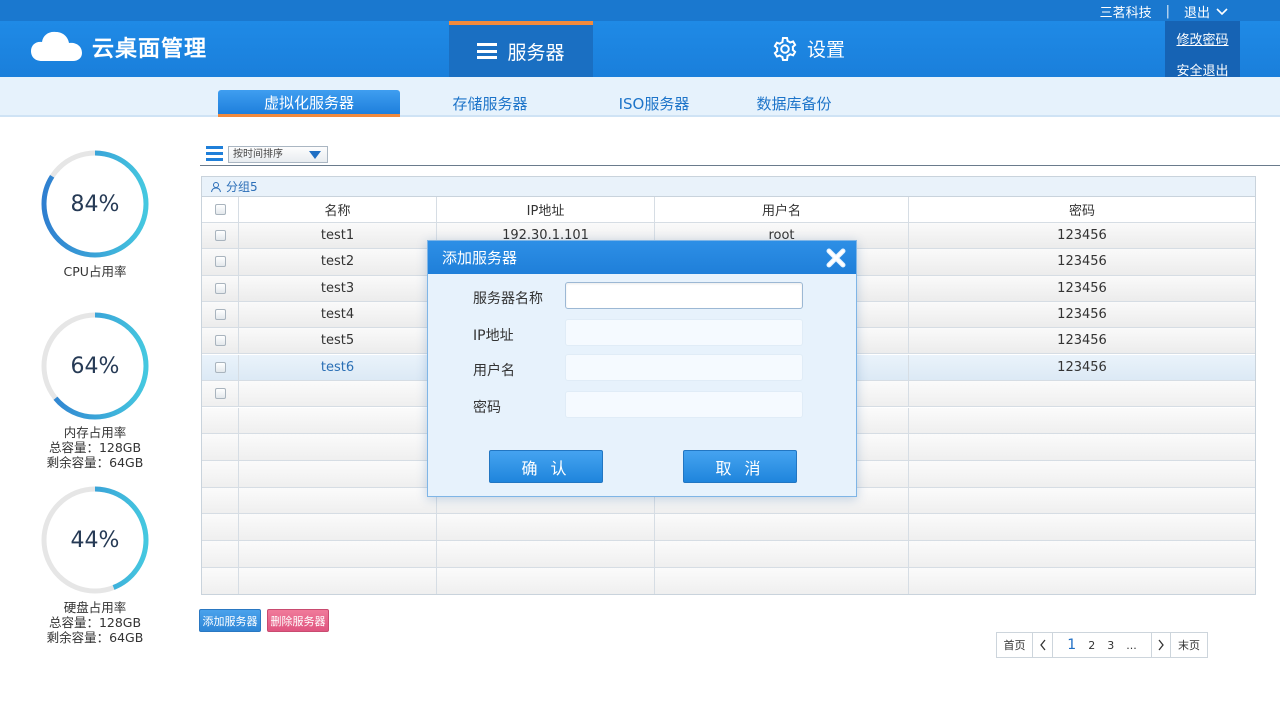  What do you see at coordinates (487, 51) in the screenshot?
I see `menu-icon` at bounding box center [487, 51].